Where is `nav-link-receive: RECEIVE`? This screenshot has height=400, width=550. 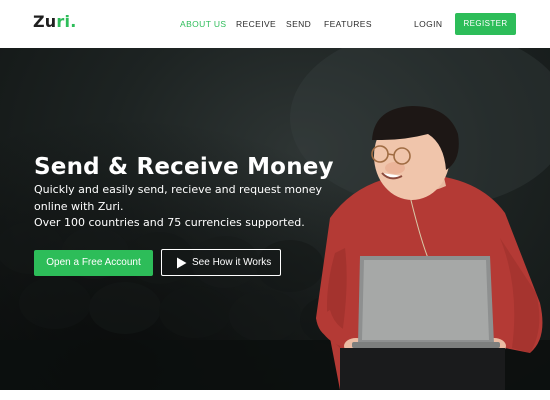 nav-link-receive: RECEIVE is located at coordinates (256, 24).